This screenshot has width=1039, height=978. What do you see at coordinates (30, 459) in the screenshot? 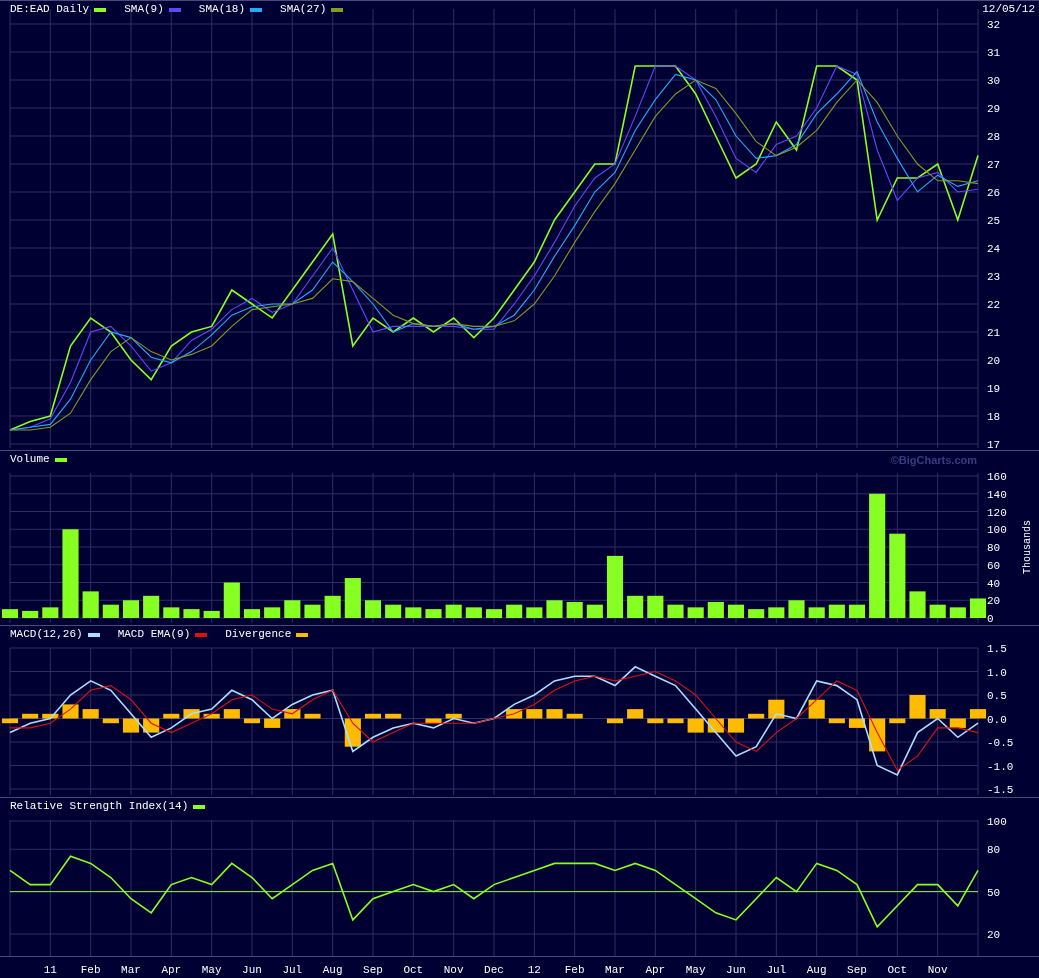
I see `legend-label: Volume` at bounding box center [30, 459].